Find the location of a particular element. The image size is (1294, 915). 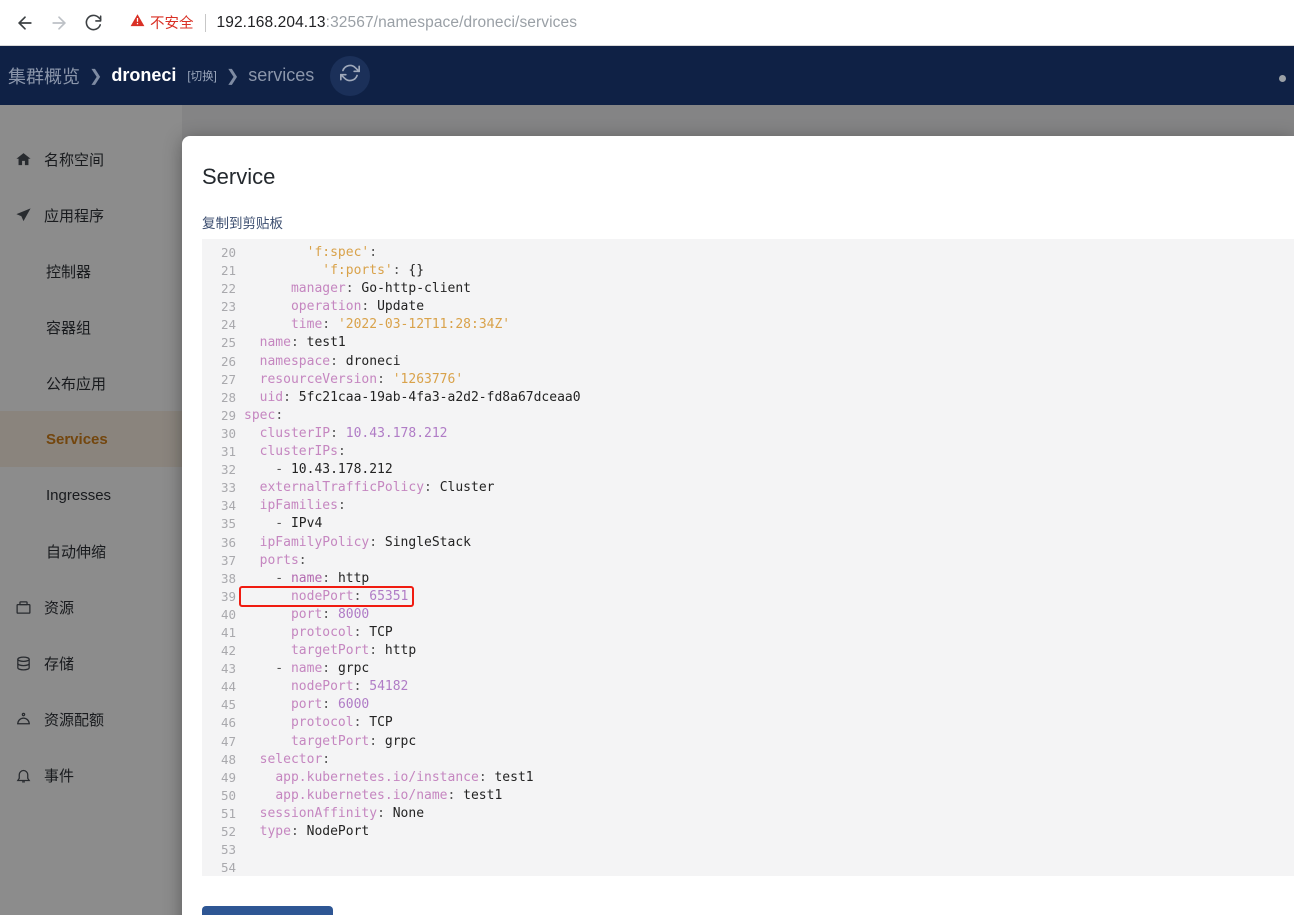

yaml-line-highlighted: nodePort: 65351 is located at coordinates (327, 596).